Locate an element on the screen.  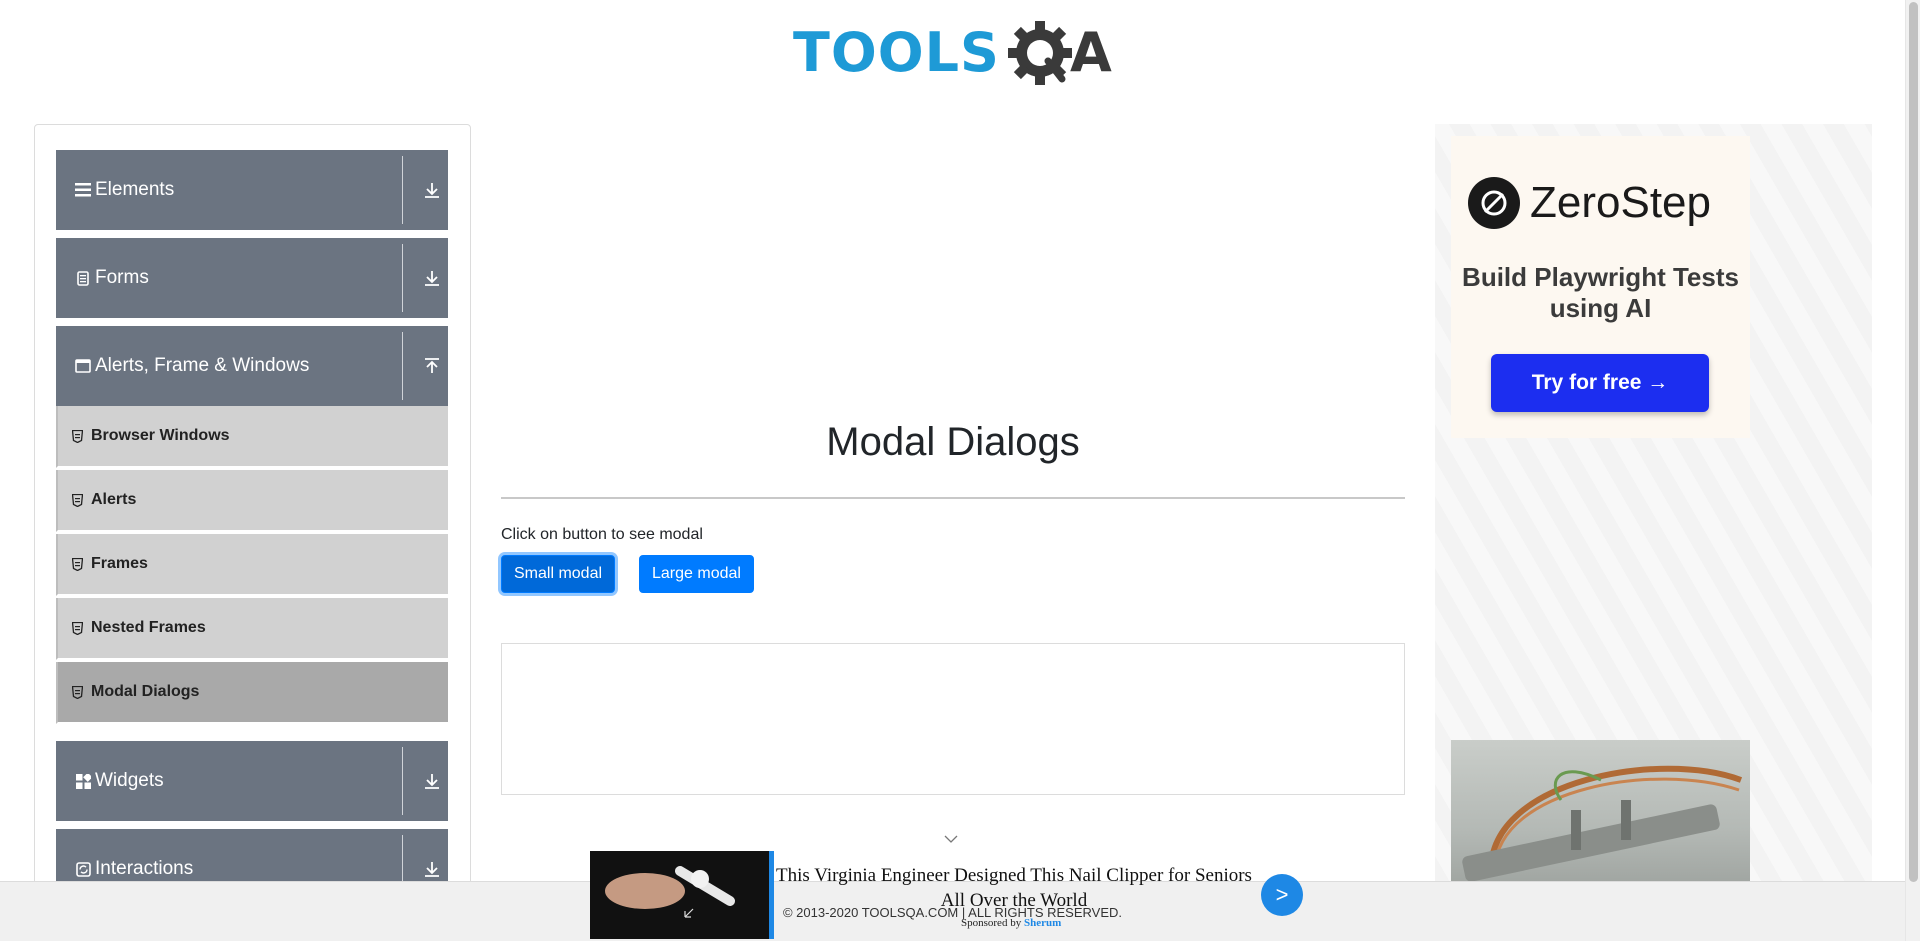
zerostep-logo: ZeroStep is located at coordinates (1589, 203).